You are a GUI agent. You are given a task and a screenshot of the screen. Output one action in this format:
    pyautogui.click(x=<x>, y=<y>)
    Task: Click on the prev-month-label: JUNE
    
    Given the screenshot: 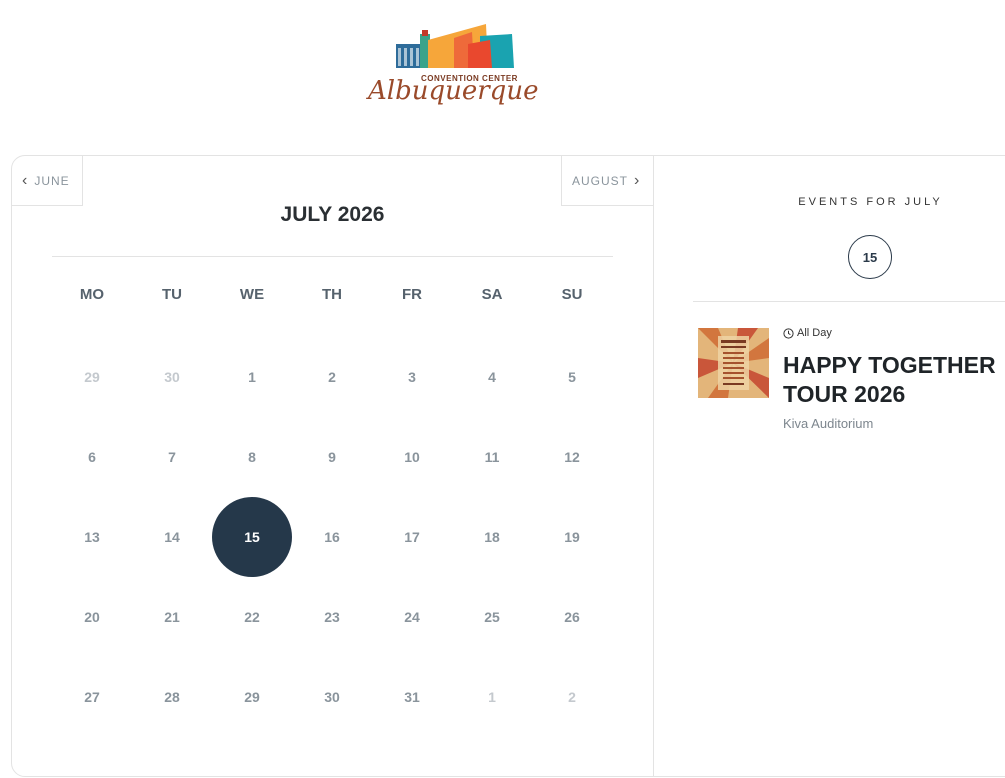 What is the action you would take?
    pyautogui.click(x=52, y=180)
    